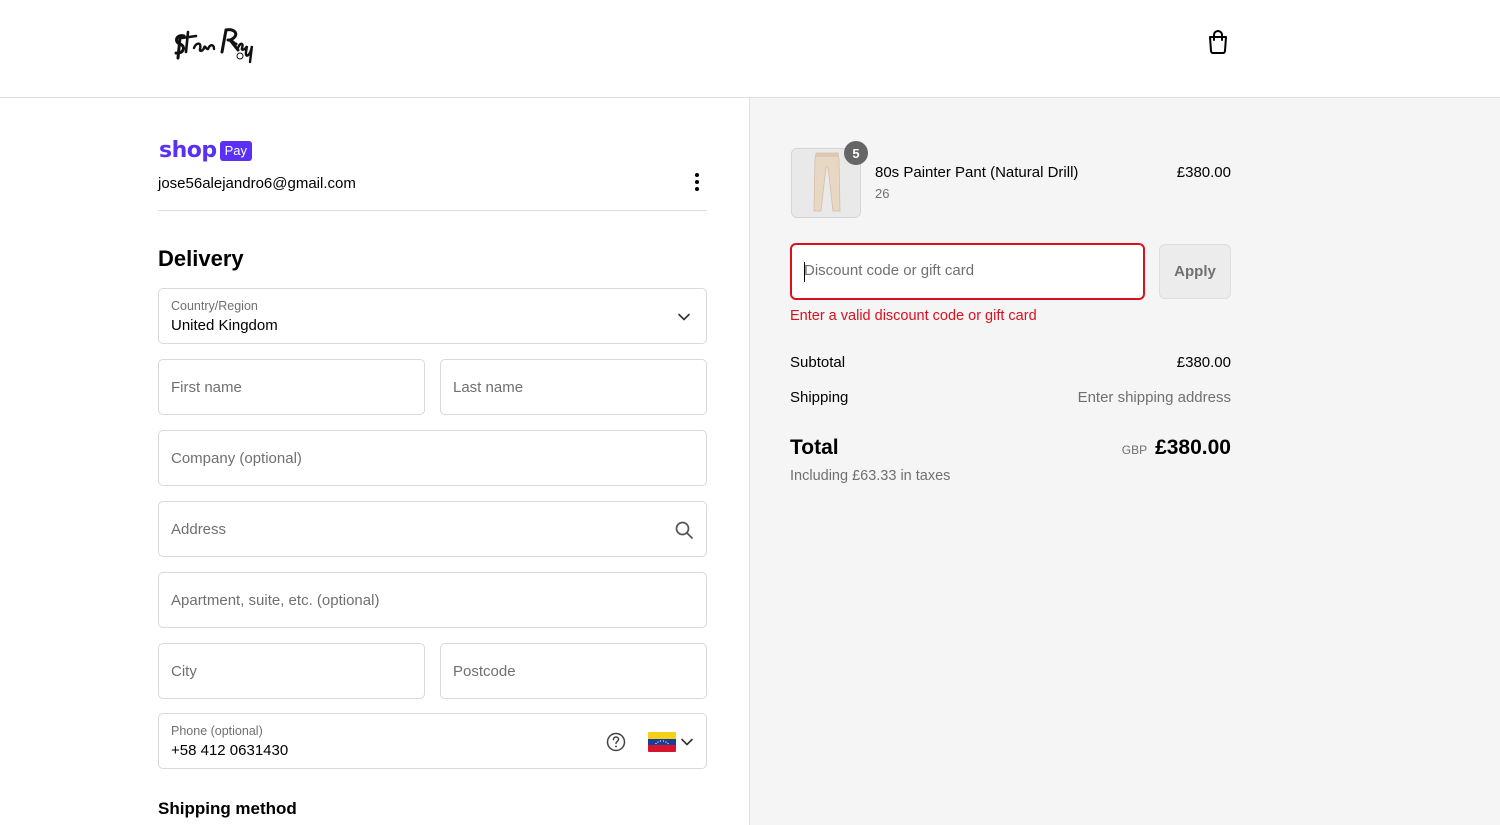 The height and width of the screenshot is (825, 1500). What do you see at coordinates (750, 49) in the screenshot?
I see `header` at bounding box center [750, 49].